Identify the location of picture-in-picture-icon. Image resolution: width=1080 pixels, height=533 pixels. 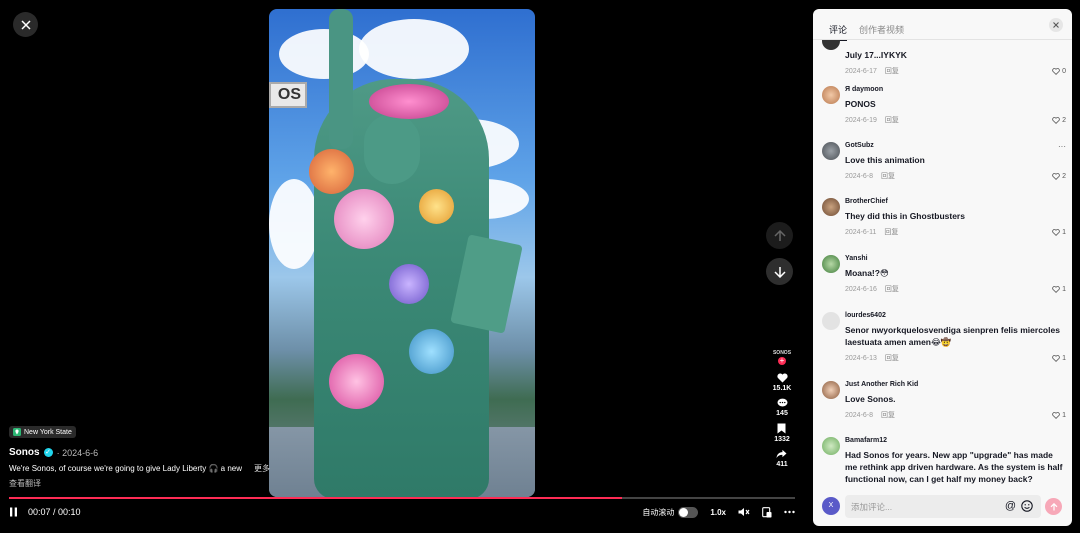
(767, 512).